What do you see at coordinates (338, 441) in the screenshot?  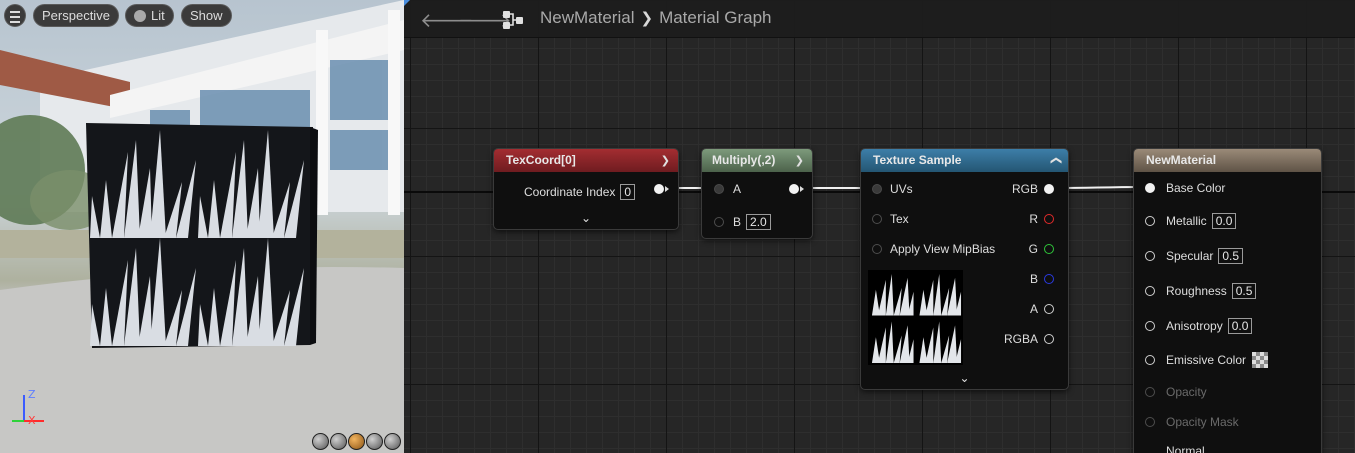 I see `cylinder-icon` at bounding box center [338, 441].